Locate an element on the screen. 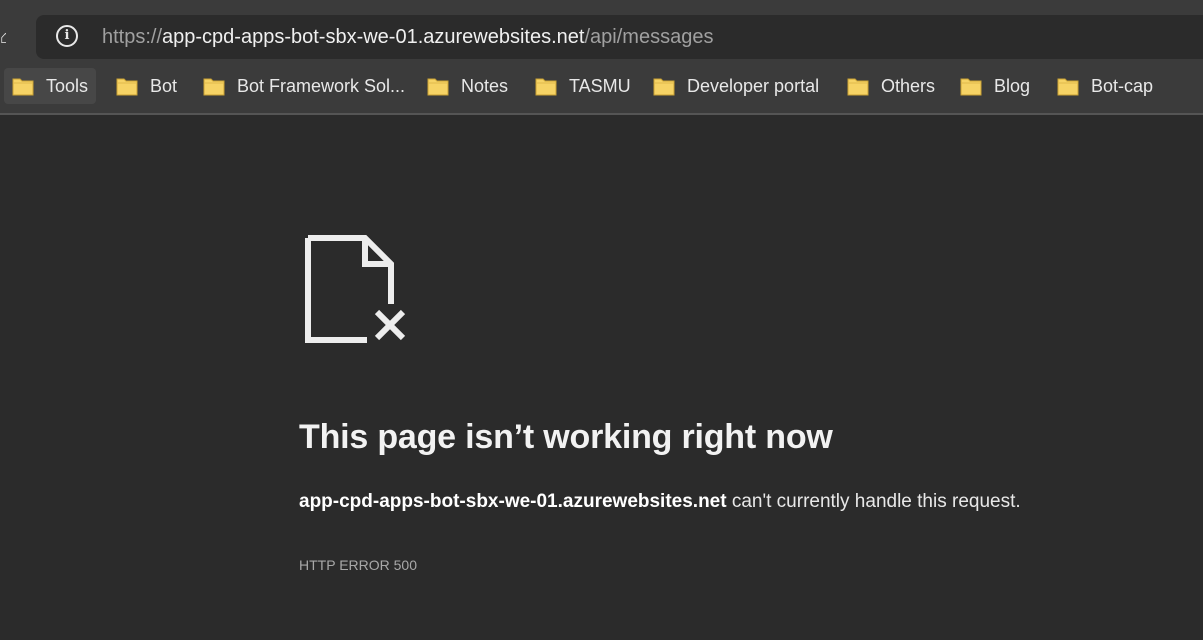  bookmark-tasmu: TASMU is located at coordinates (583, 86).